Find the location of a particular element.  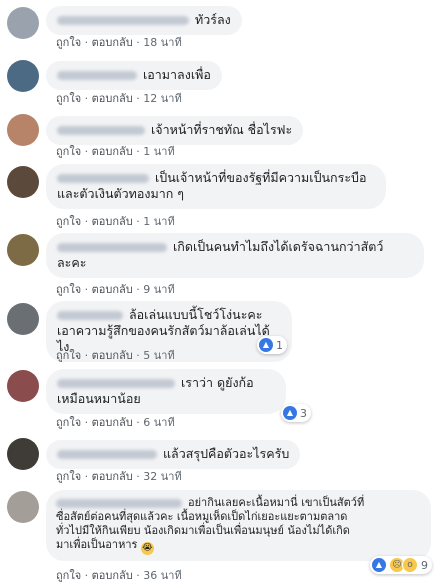

crying-face-icon: 😭 is located at coordinates (147, 548).